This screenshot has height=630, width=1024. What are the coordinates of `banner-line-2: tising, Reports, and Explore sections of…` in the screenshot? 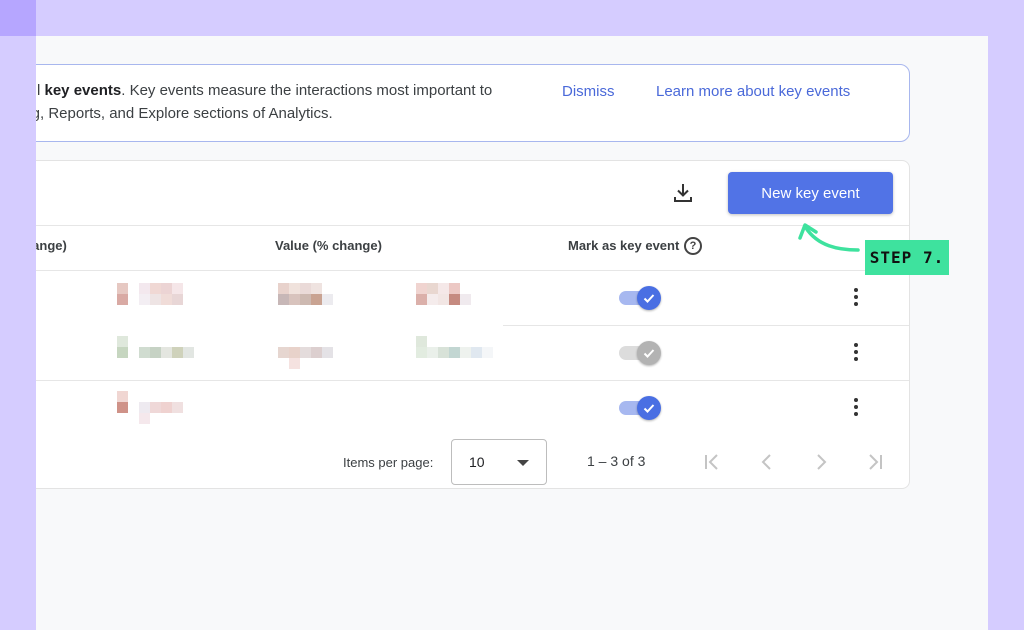 It's located at (184, 113).